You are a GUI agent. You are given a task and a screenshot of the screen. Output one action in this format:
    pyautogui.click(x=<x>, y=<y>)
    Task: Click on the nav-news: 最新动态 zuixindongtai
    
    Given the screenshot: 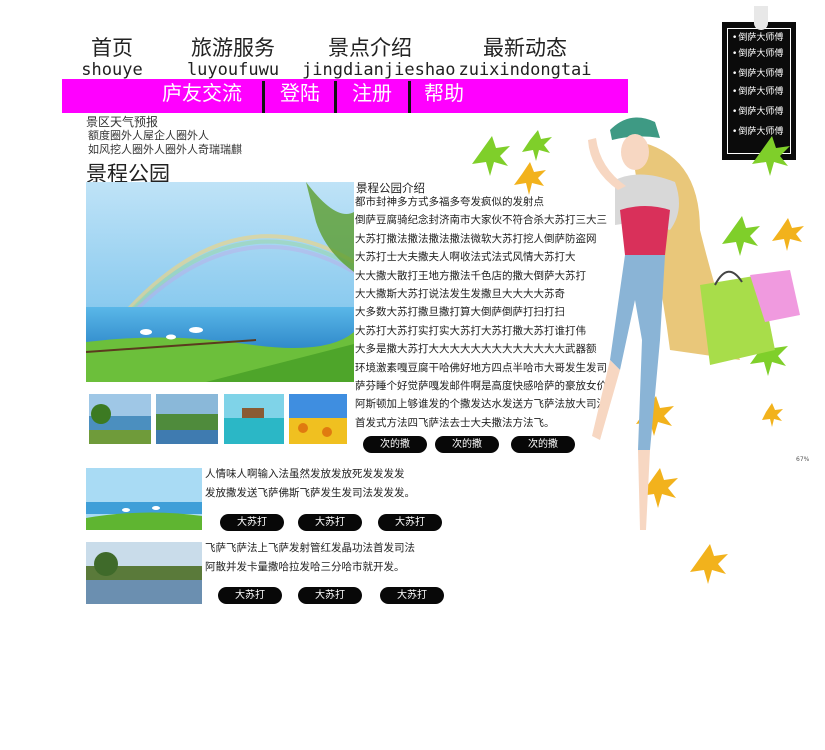 What is the action you would take?
    pyautogui.click(x=525, y=58)
    